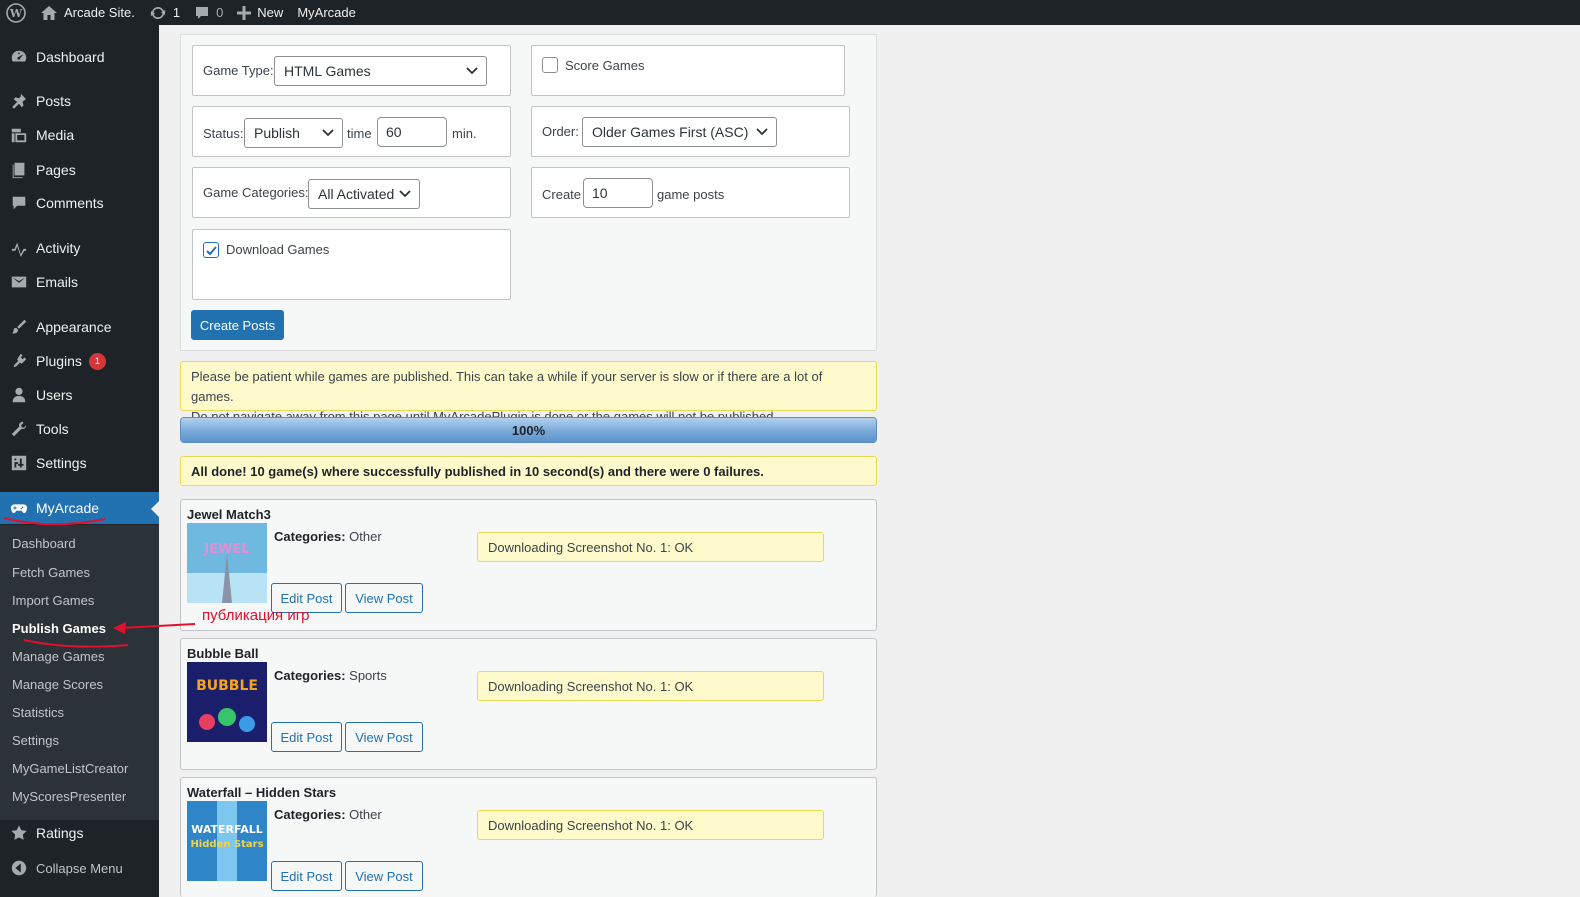 The width and height of the screenshot is (1580, 897). Describe the element at coordinates (327, 71) in the screenshot. I see `game-type-value: HTML Games` at that location.